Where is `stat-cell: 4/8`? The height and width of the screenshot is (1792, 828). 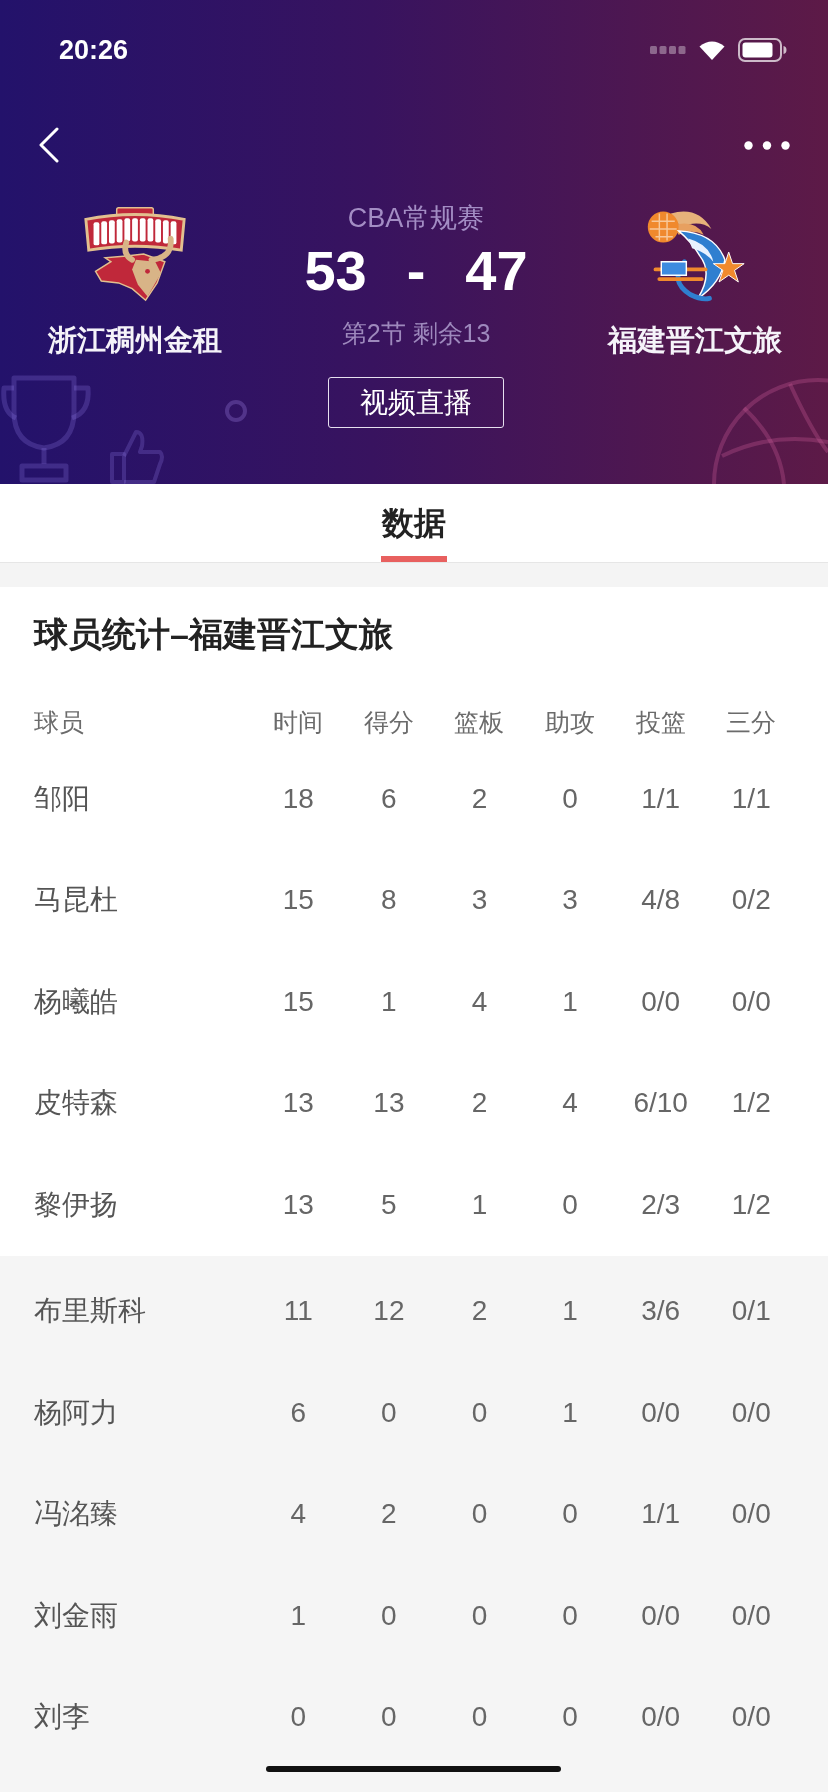
stat-cell: 4/8 is located at coordinates (661, 900).